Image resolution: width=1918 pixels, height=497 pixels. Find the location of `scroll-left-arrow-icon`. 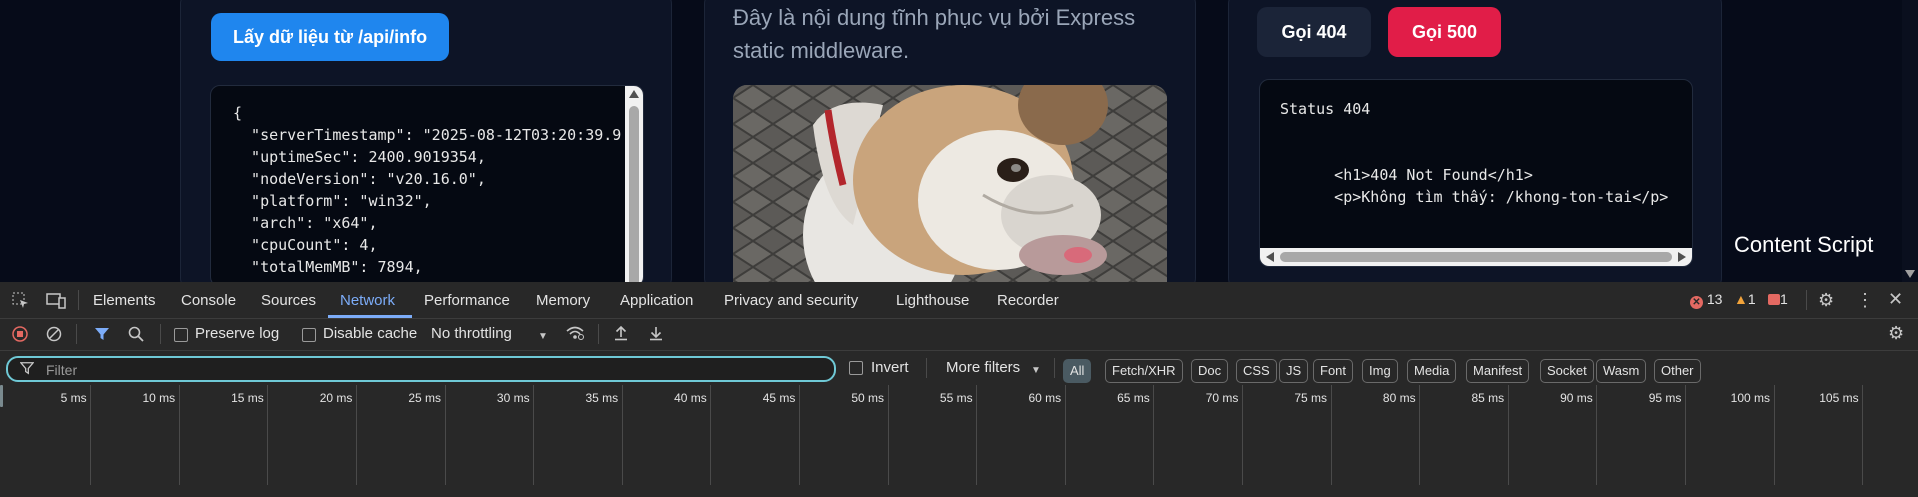

scroll-left-arrow-icon is located at coordinates (1270, 257).